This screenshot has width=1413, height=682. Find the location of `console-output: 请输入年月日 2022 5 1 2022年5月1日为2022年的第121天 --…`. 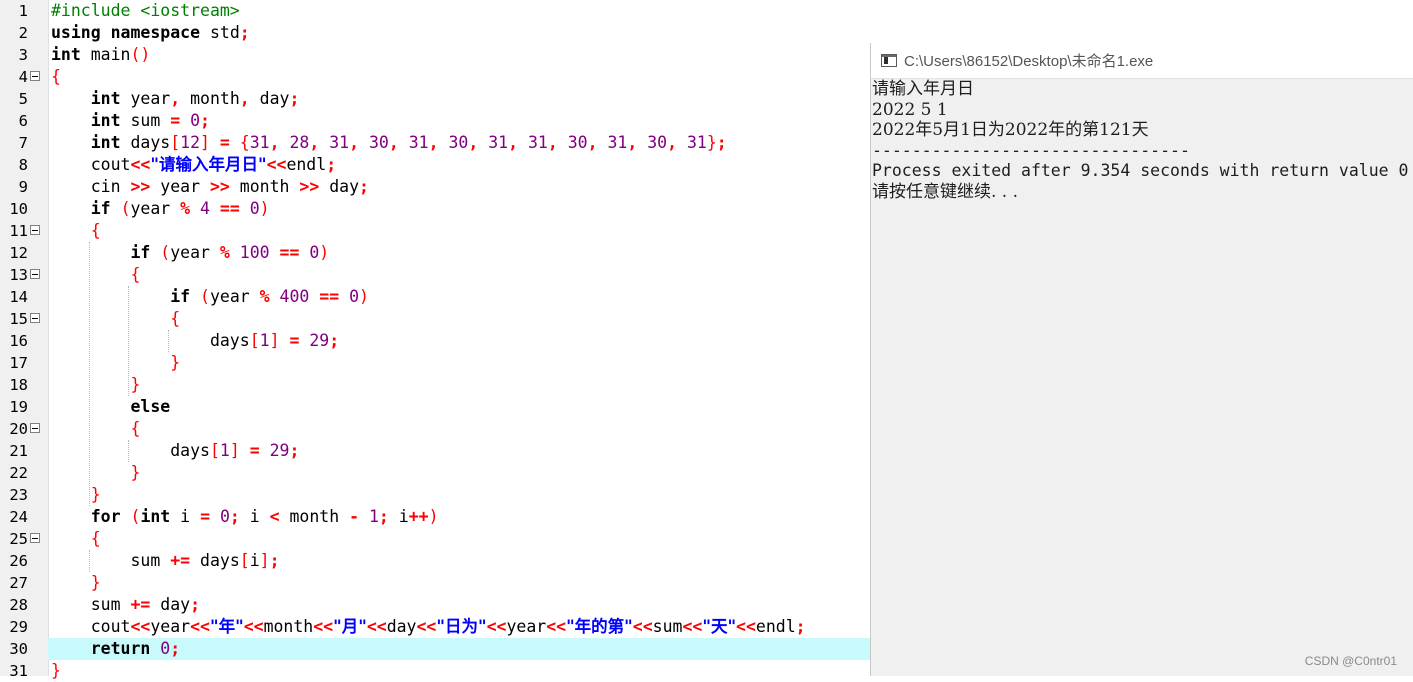

console-output: 请输入年月日 2022 5 1 2022年5月1日为2022年的第121天 --… is located at coordinates (1142, 140).